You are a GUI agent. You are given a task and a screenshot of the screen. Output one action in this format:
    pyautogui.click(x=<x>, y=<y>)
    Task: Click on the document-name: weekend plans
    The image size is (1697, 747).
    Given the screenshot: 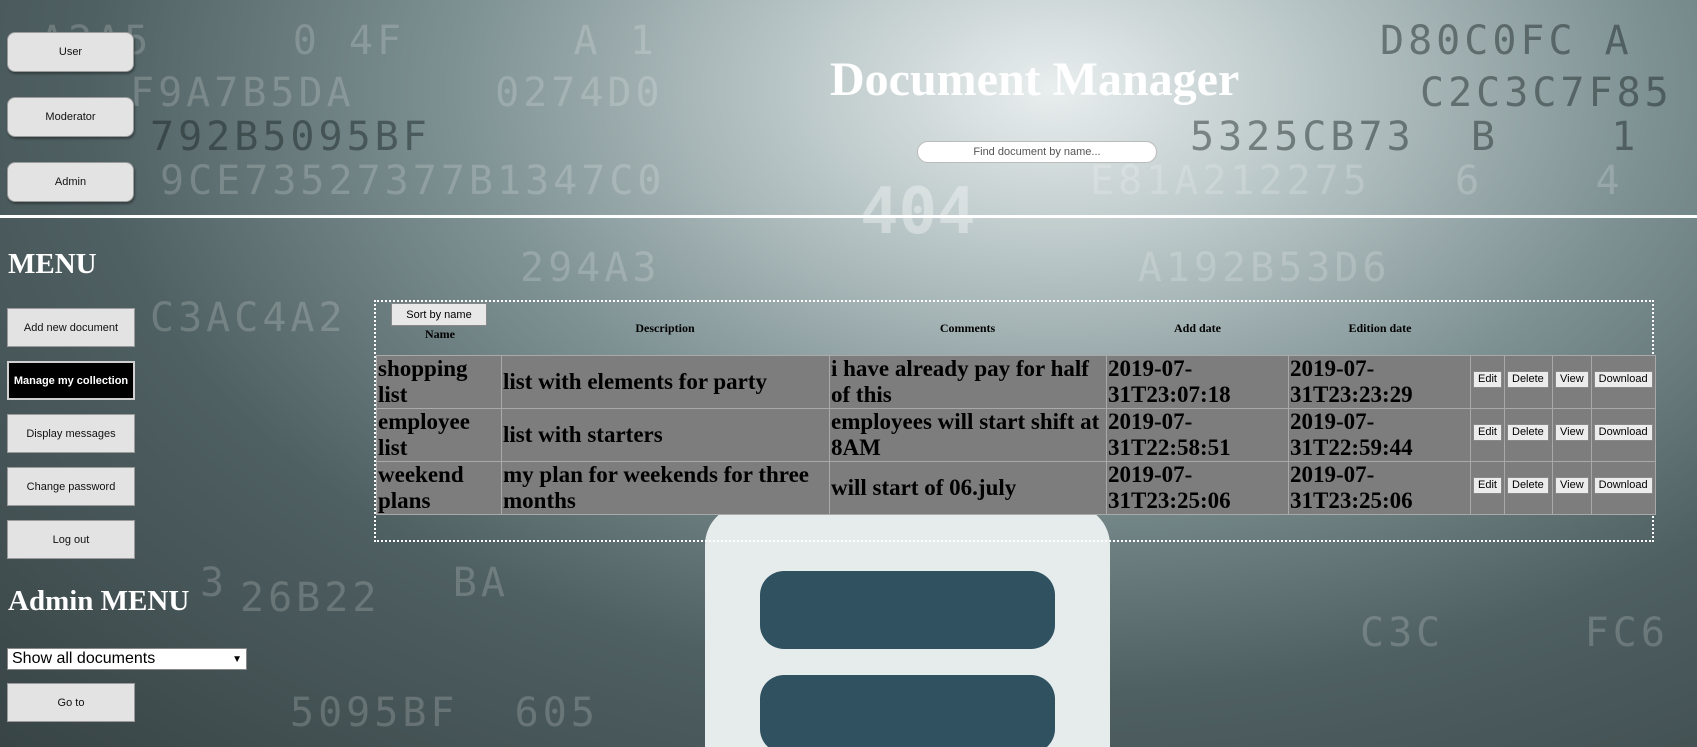 What is the action you would take?
    pyautogui.click(x=439, y=488)
    